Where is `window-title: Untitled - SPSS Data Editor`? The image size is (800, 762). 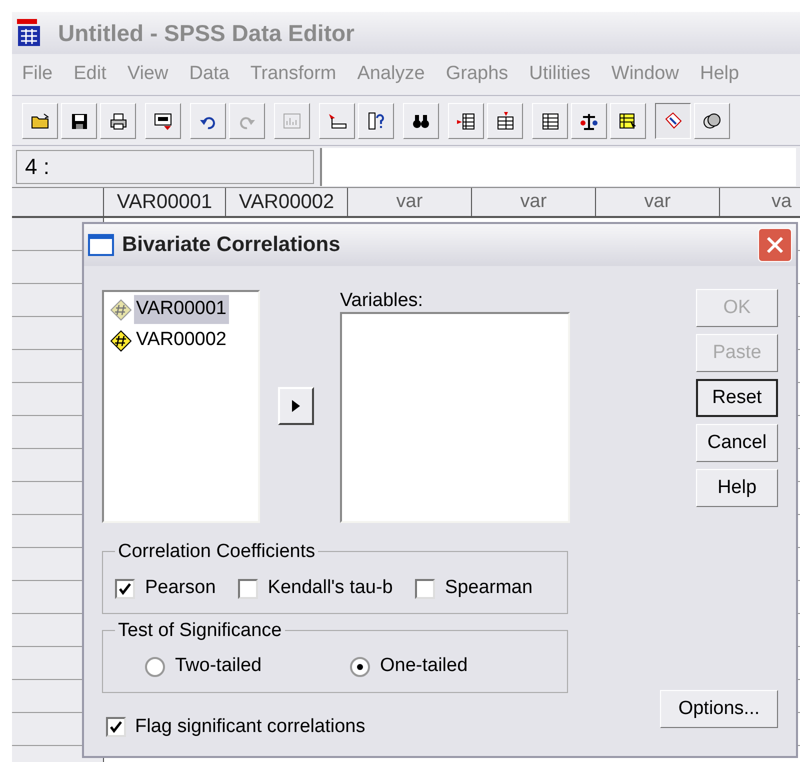 window-title: Untitled - SPSS Data Editor is located at coordinates (206, 33).